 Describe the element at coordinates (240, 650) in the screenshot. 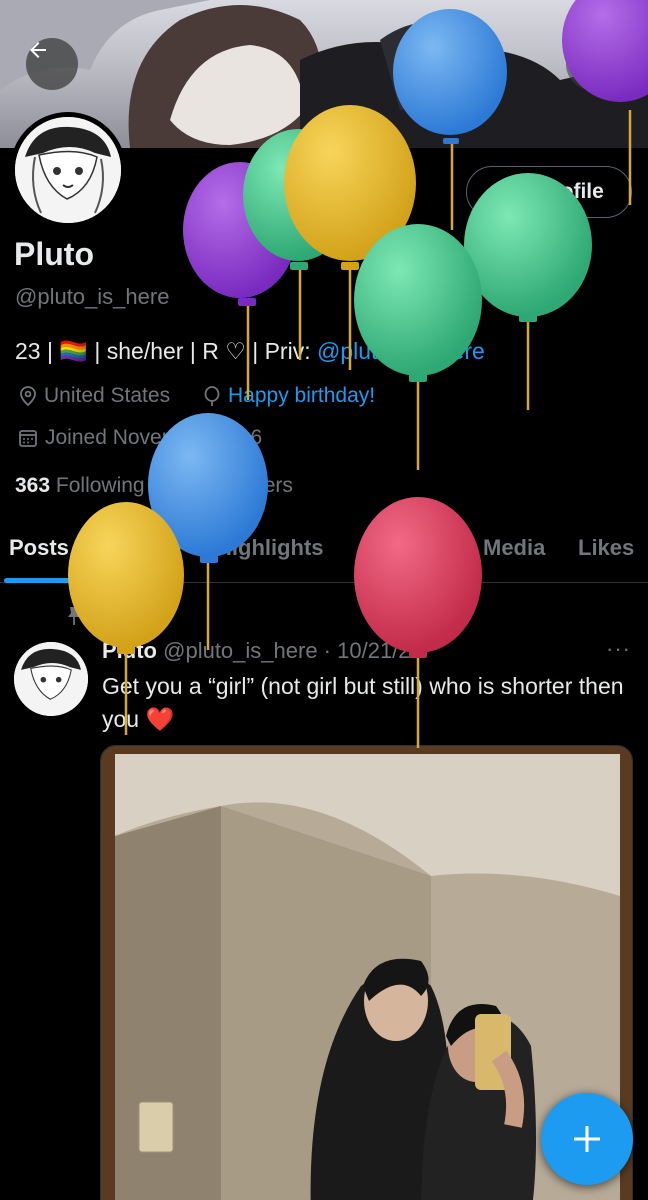

I see `post-author-handle: @pluto_is_here` at that location.